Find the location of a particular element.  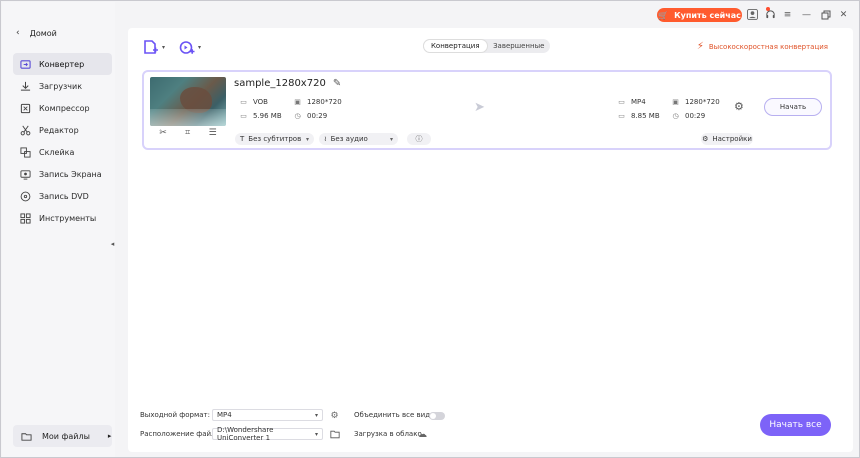

info-button: ⓘ is located at coordinates (419, 139).